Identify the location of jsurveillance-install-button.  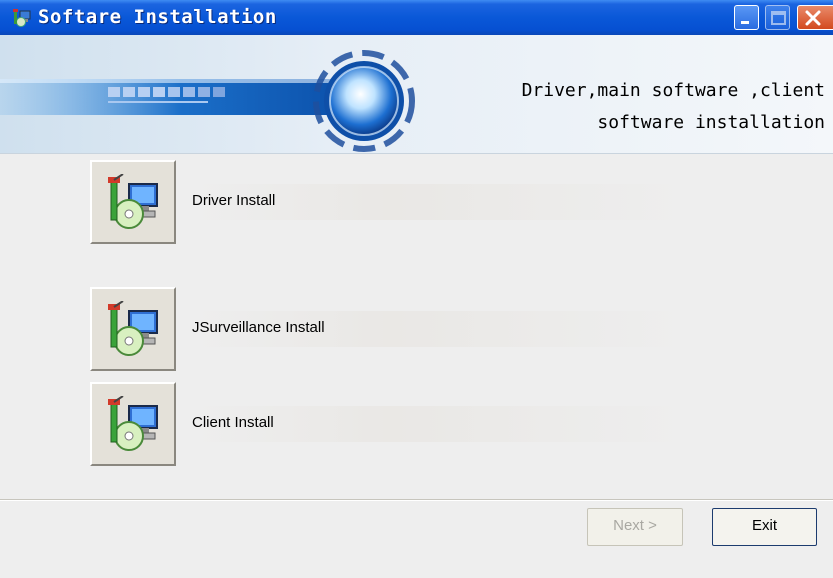
(133, 329).